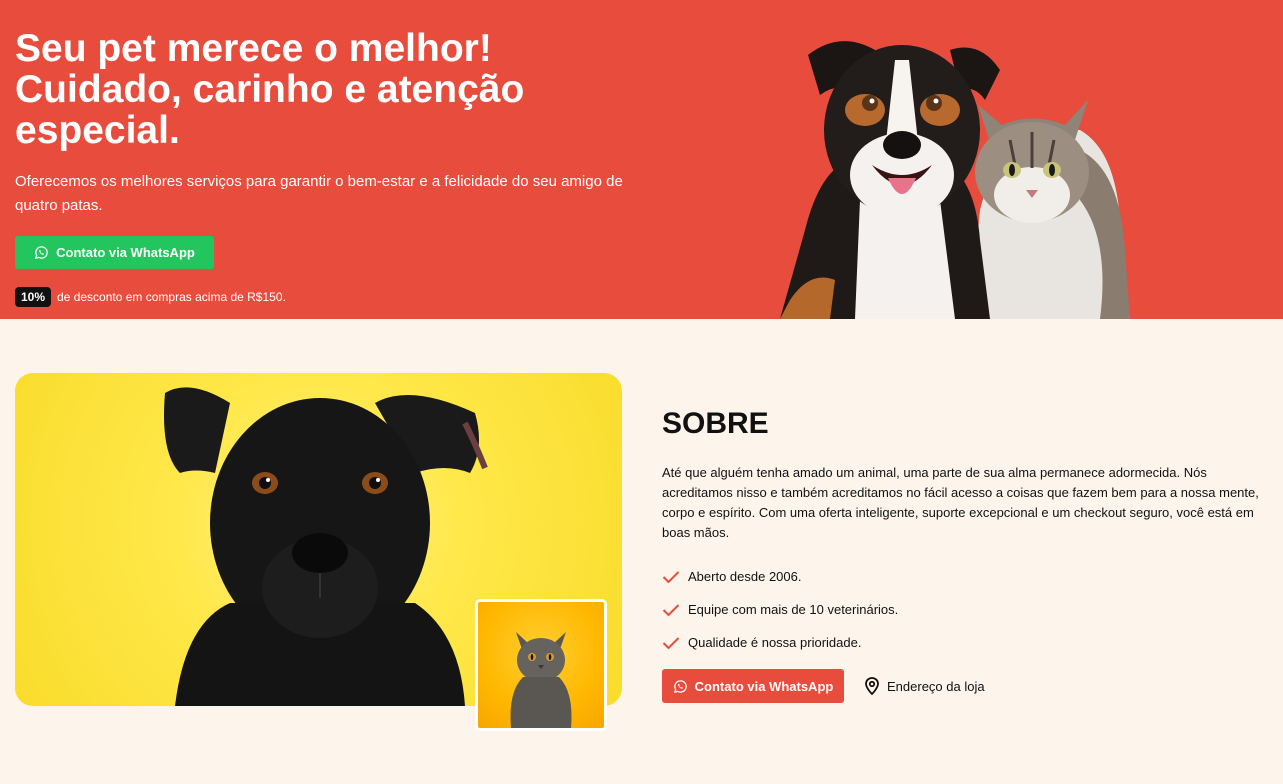  Describe the element at coordinates (793, 609) in the screenshot. I see `checklist-item-label: Equipe com mais de 10 veterinários.` at that location.